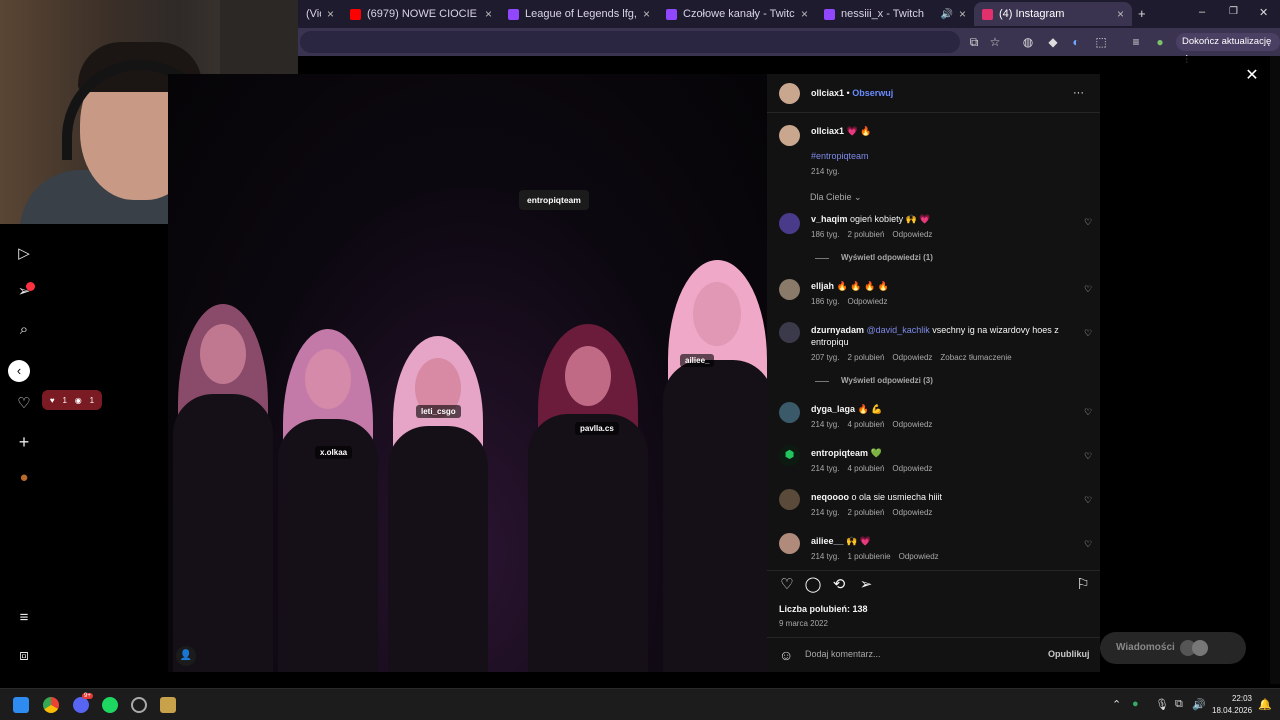 Image resolution: width=1280 pixels, height=720 pixels. I want to click on league-client-icon, so click(168, 705).